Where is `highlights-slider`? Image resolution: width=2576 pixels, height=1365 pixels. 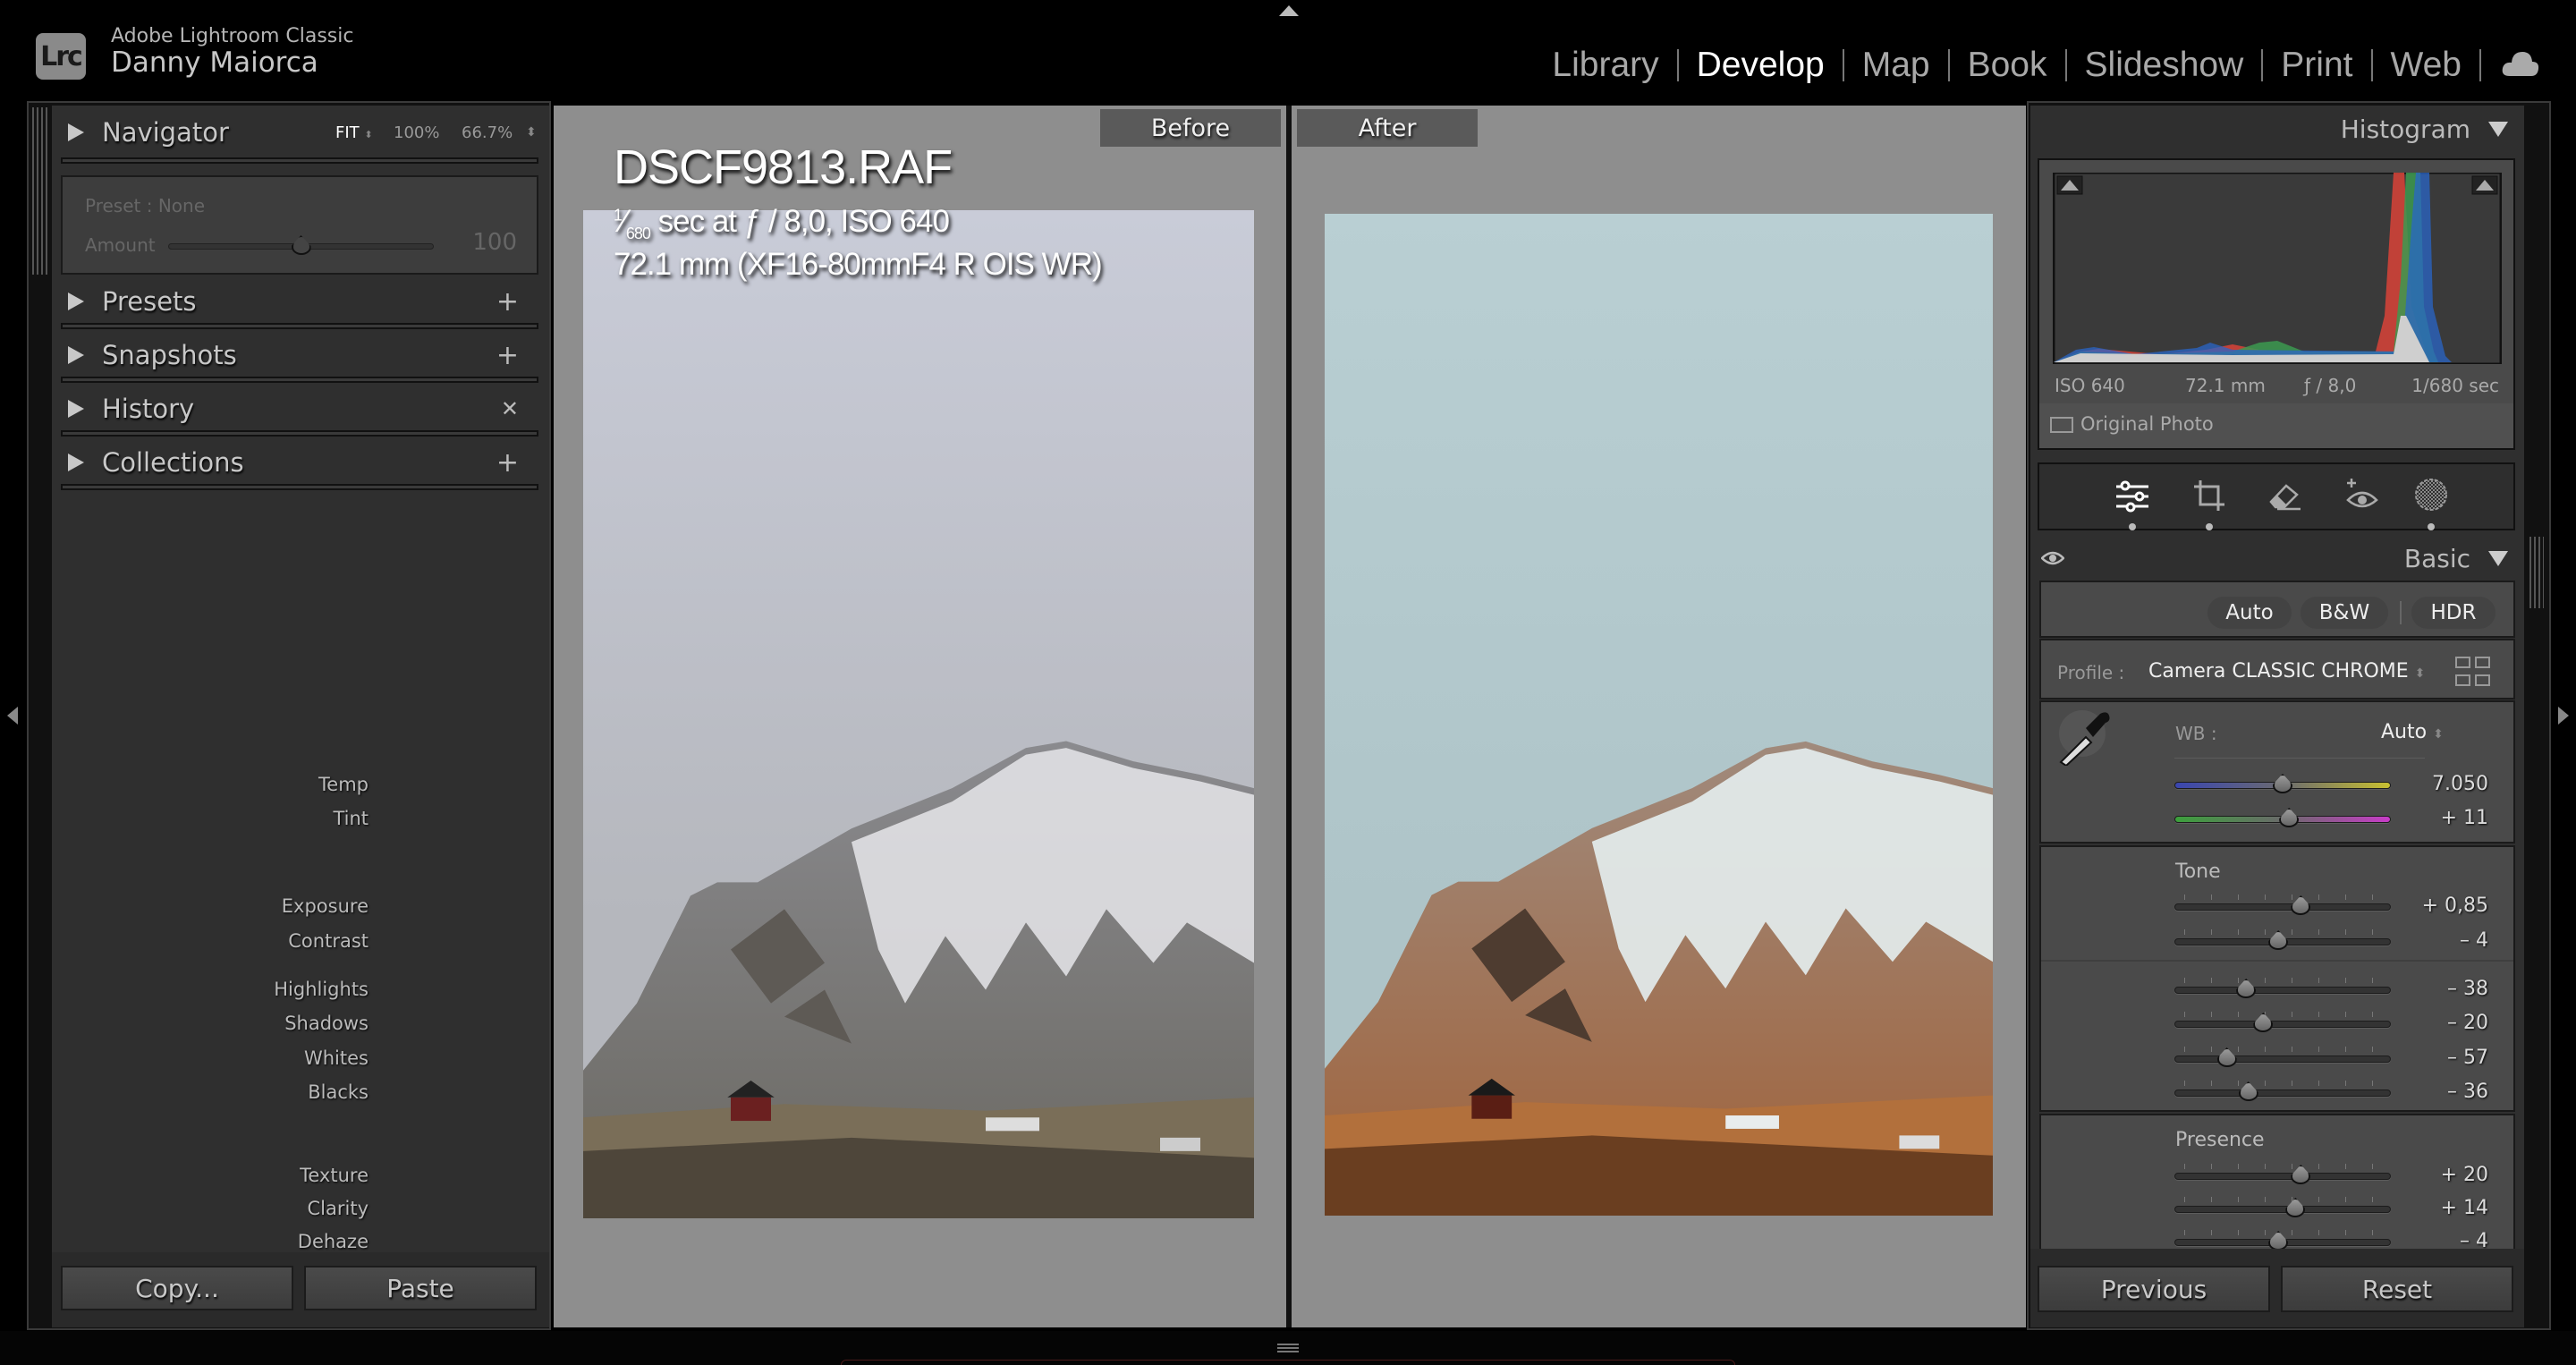
highlights-slider is located at coordinates (2282, 988).